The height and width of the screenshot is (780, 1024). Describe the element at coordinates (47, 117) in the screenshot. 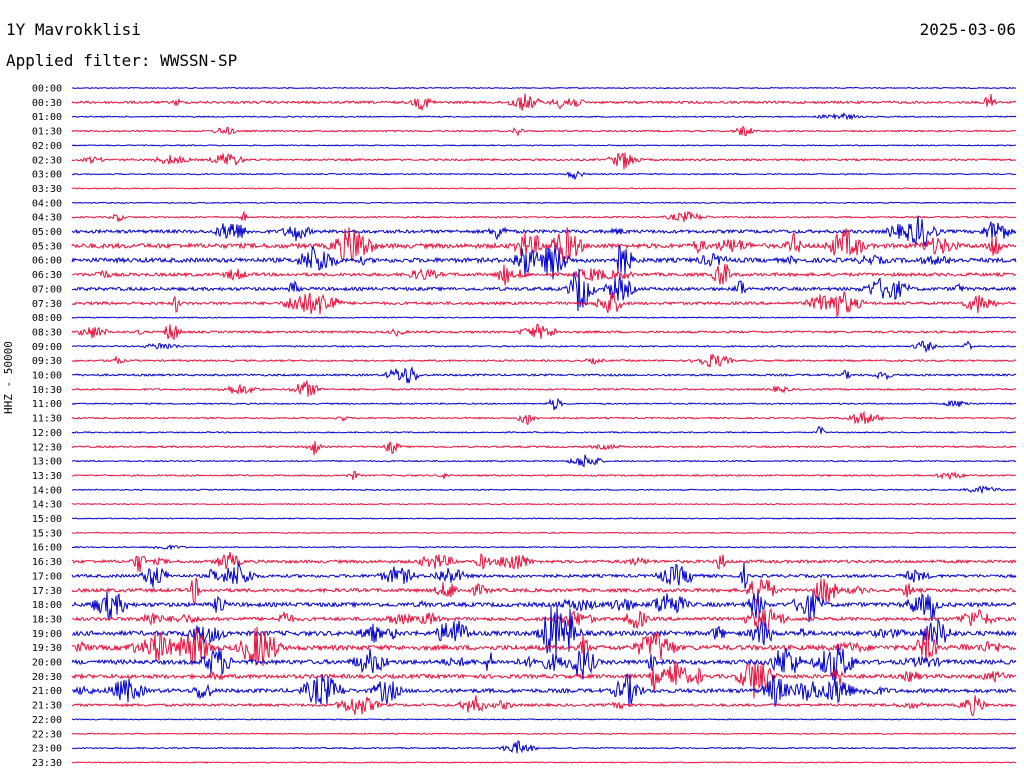

I see `tick-label: 01:00` at that location.